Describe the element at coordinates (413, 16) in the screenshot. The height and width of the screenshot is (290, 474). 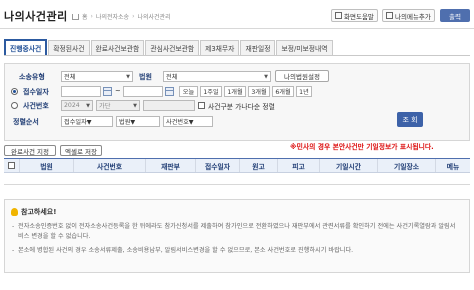
I see `add-my-menu-label: 나의메뉴추가` at that location.